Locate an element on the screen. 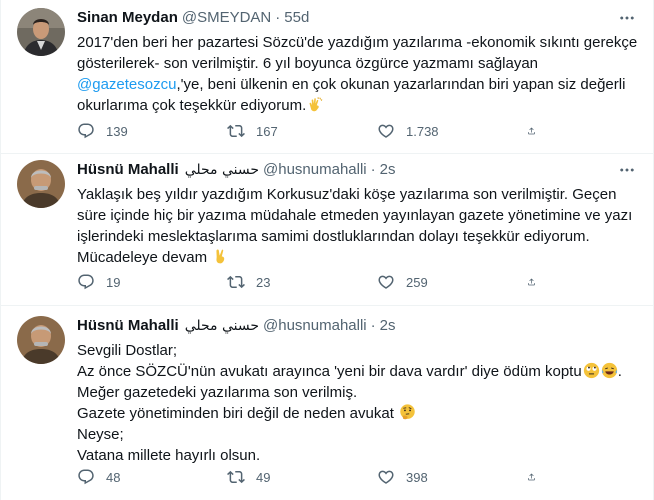 Image resolution: width=654 pixels, height=500 pixels. tweet-line: Sevgili Dostlar; is located at coordinates (127, 350).